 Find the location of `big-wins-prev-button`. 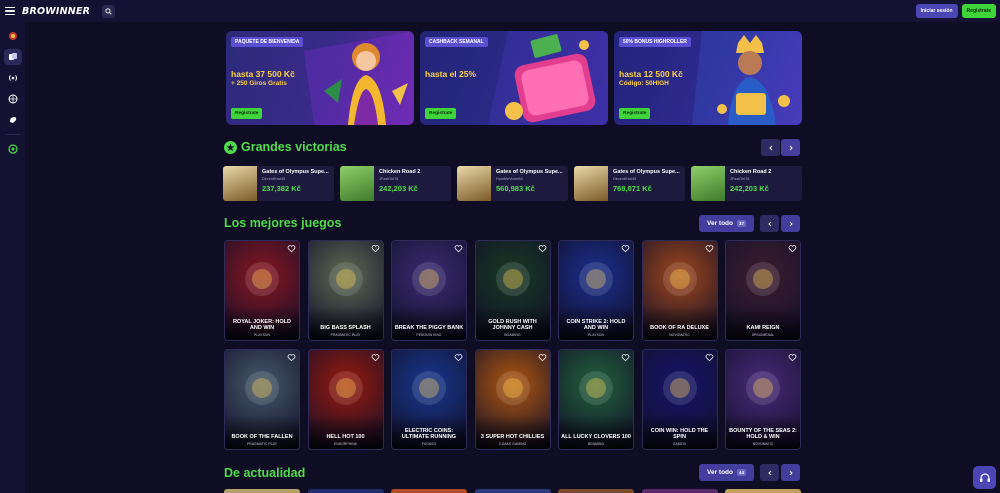

big-wins-prev-button is located at coordinates (770, 147).